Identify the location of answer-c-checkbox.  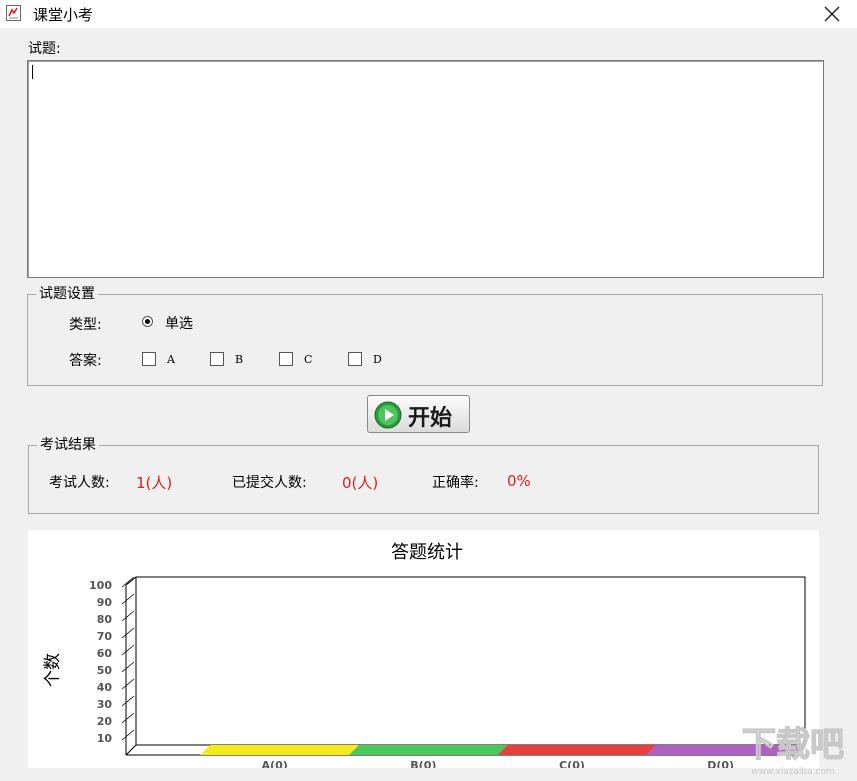
(286, 359).